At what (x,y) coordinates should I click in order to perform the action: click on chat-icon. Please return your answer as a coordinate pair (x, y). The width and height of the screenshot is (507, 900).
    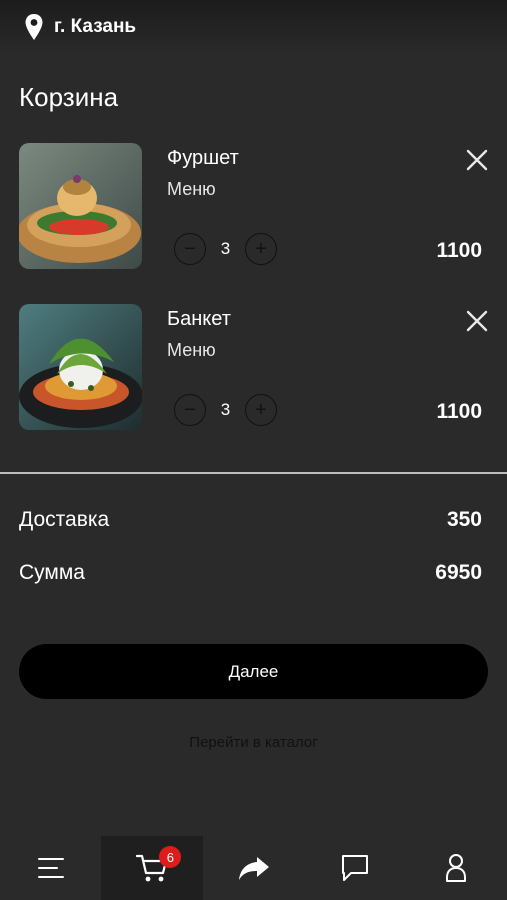
    Looking at the image, I should click on (354, 868).